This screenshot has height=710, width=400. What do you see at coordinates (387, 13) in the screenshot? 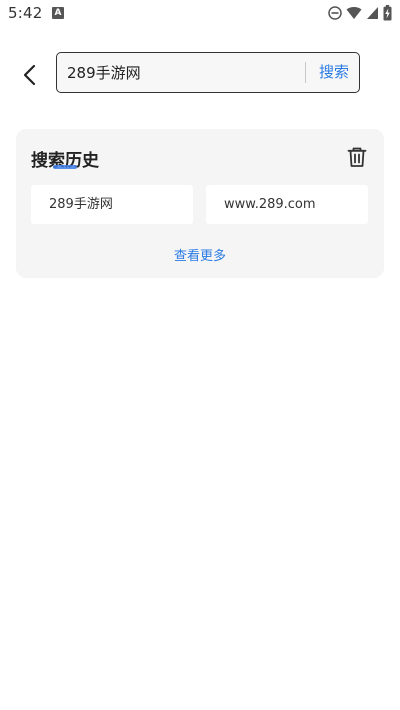
I see `battery-charging-icon` at bounding box center [387, 13].